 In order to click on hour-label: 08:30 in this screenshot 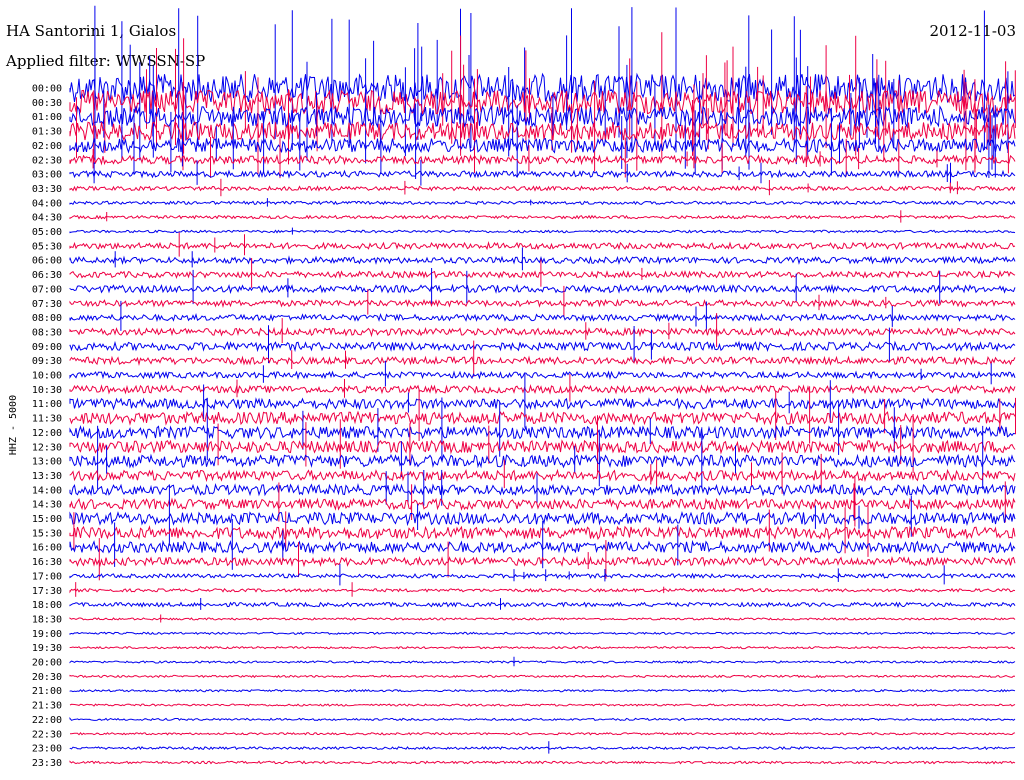, I will do `click(47, 332)`.